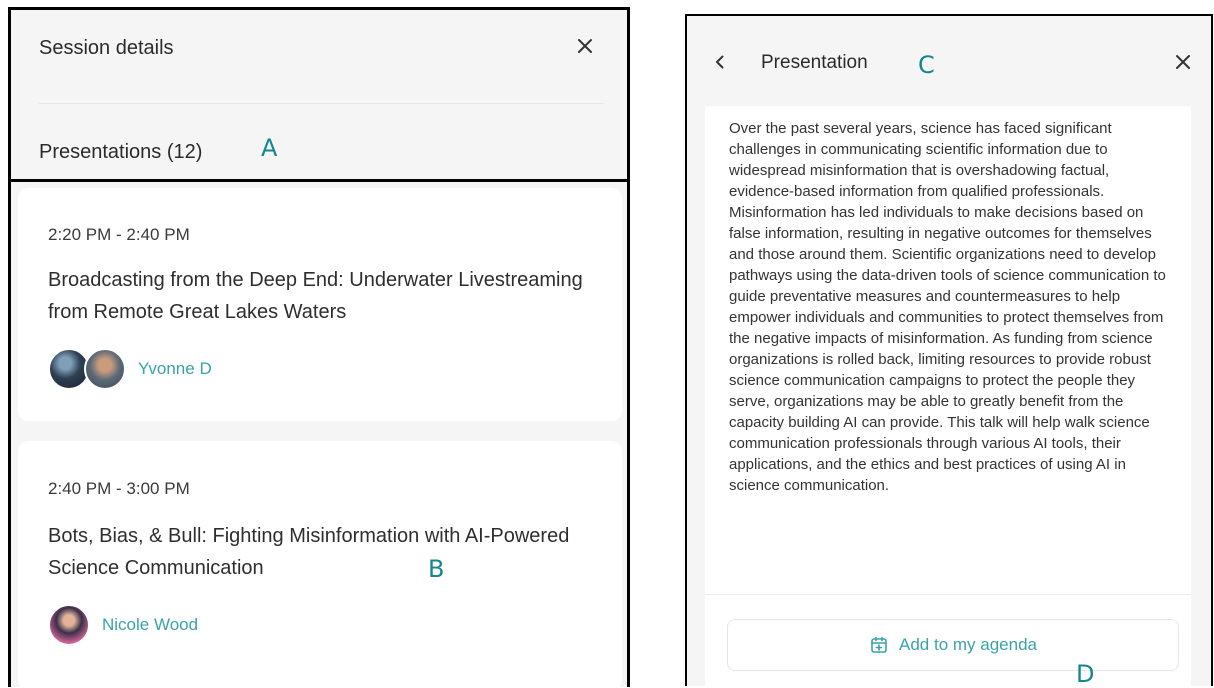 The height and width of the screenshot is (688, 1214). I want to click on panel-footer: Add to my agenda, so click(948, 641).